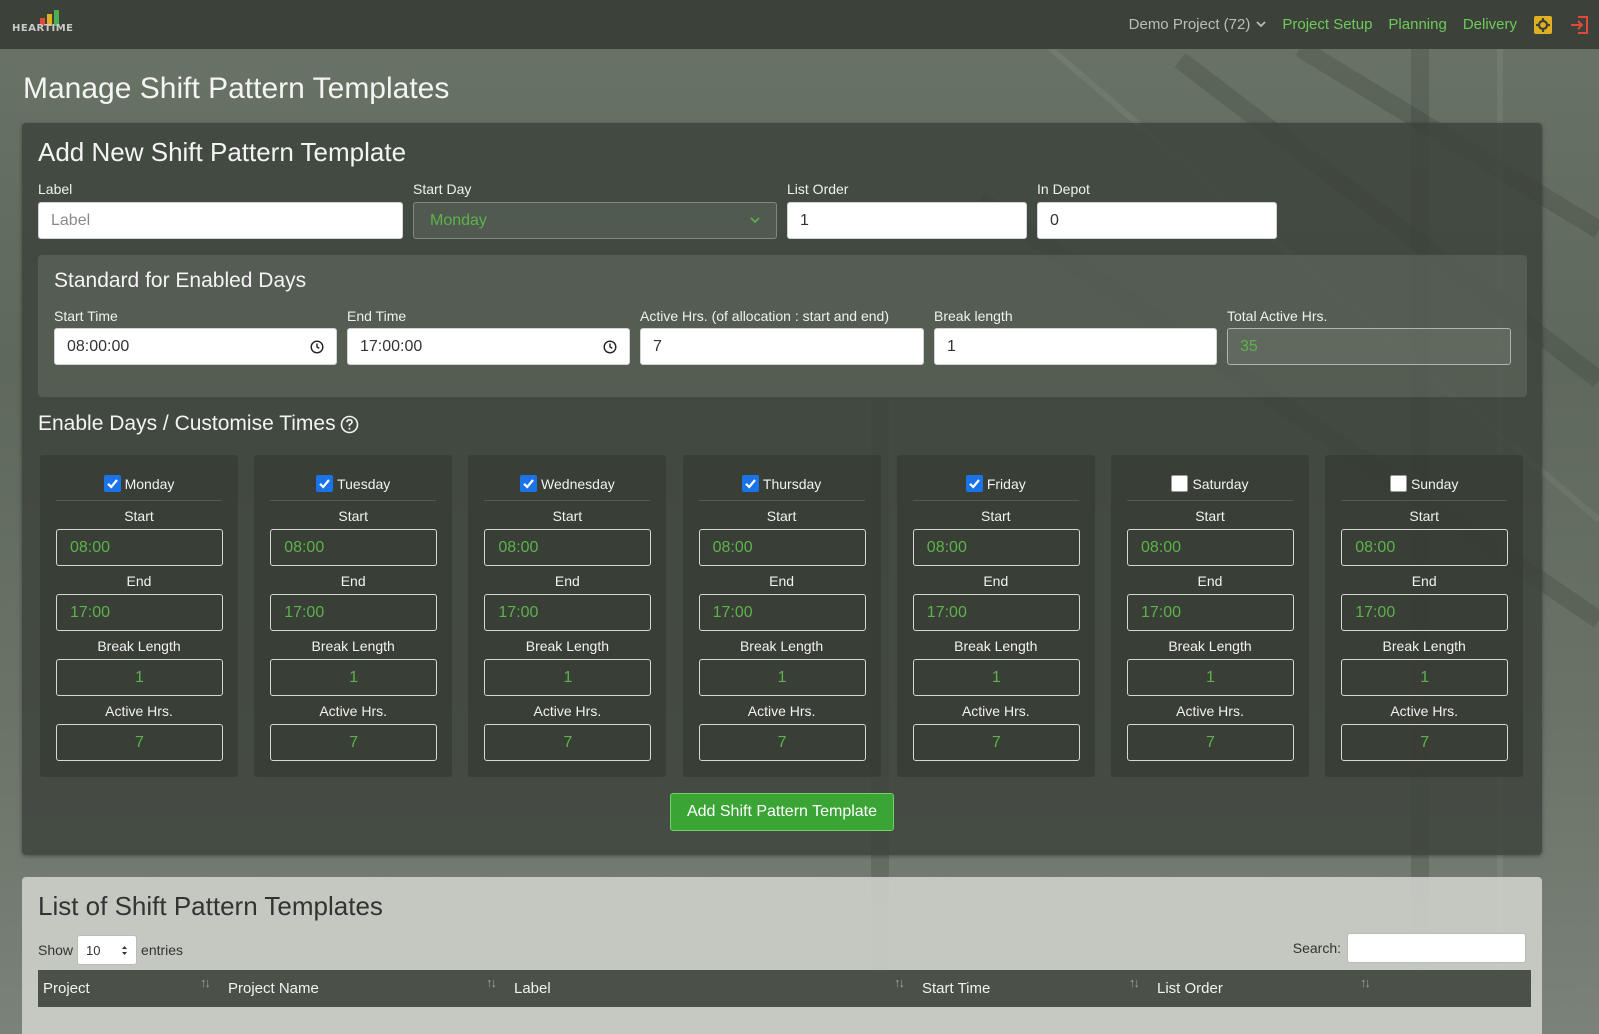 This screenshot has height=1034, width=1599. I want to click on label-input: Label, so click(220, 220).